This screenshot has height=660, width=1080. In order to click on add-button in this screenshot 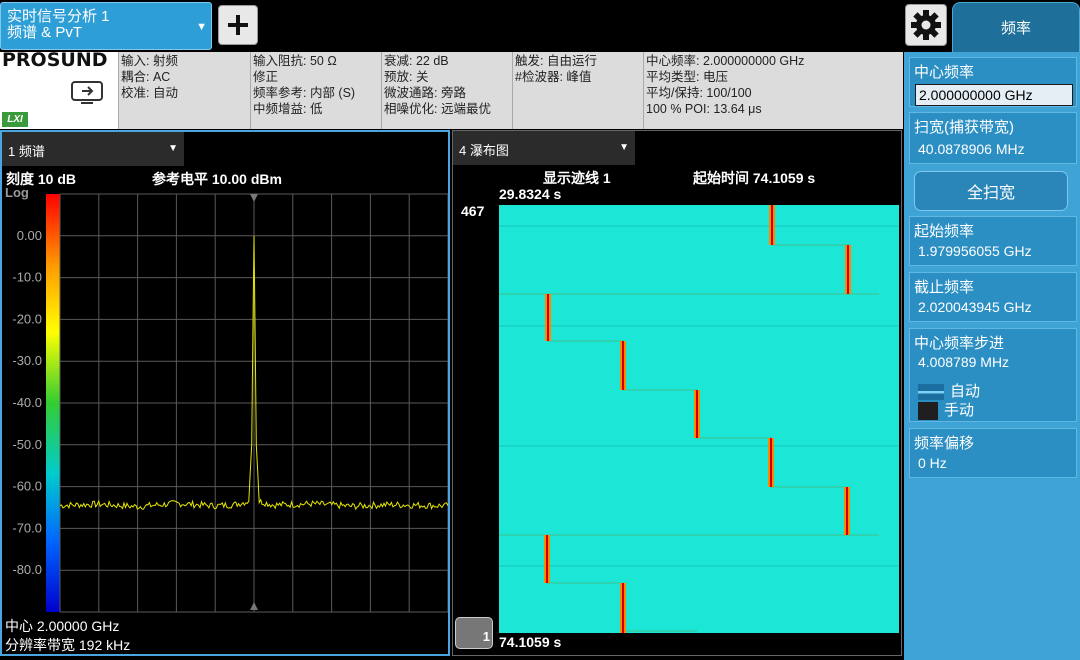, I will do `click(238, 25)`.